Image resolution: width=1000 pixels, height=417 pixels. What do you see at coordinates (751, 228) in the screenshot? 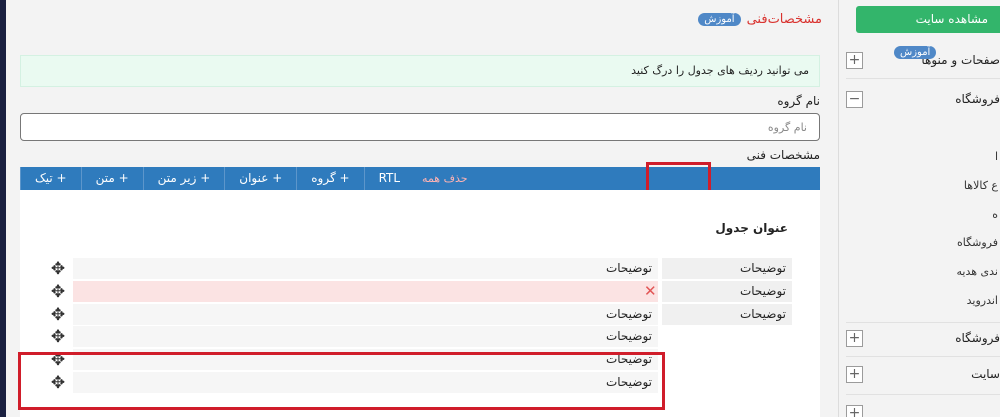
I see `table-title: عنوان جدول` at bounding box center [751, 228].